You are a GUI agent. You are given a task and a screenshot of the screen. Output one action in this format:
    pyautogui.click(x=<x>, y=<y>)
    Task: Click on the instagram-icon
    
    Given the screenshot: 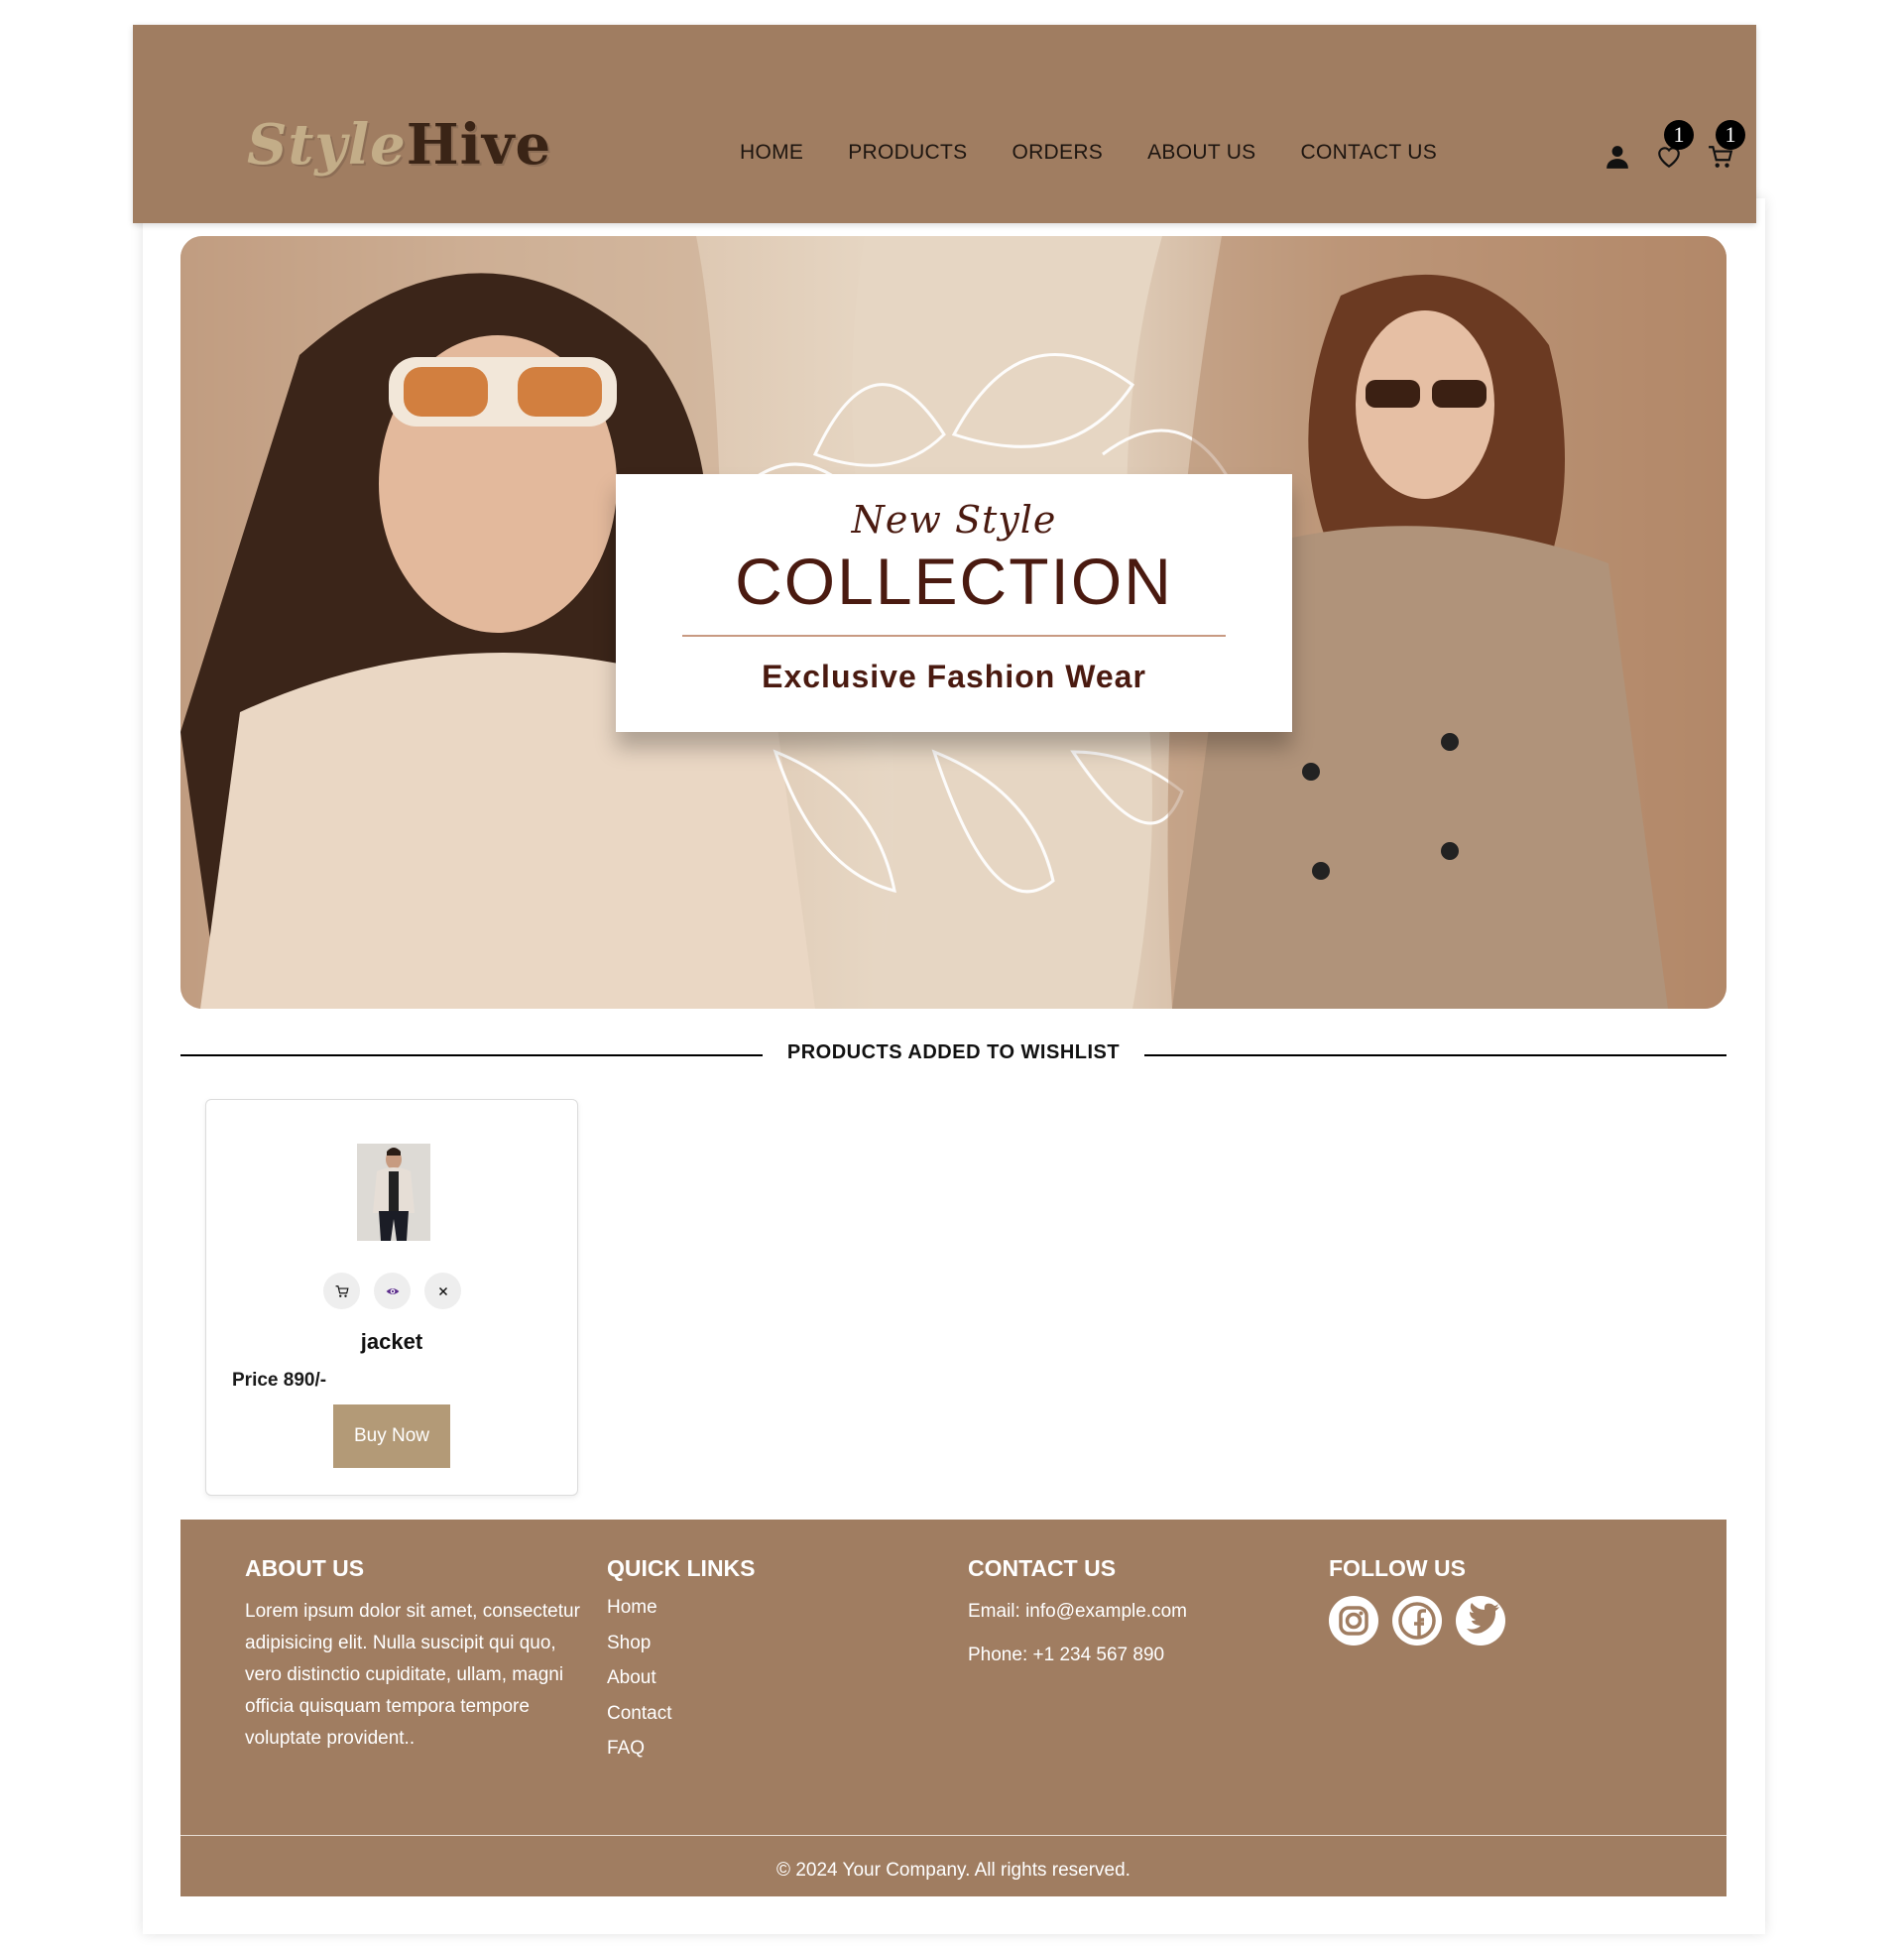 What is the action you would take?
    pyautogui.click(x=1353, y=1621)
    